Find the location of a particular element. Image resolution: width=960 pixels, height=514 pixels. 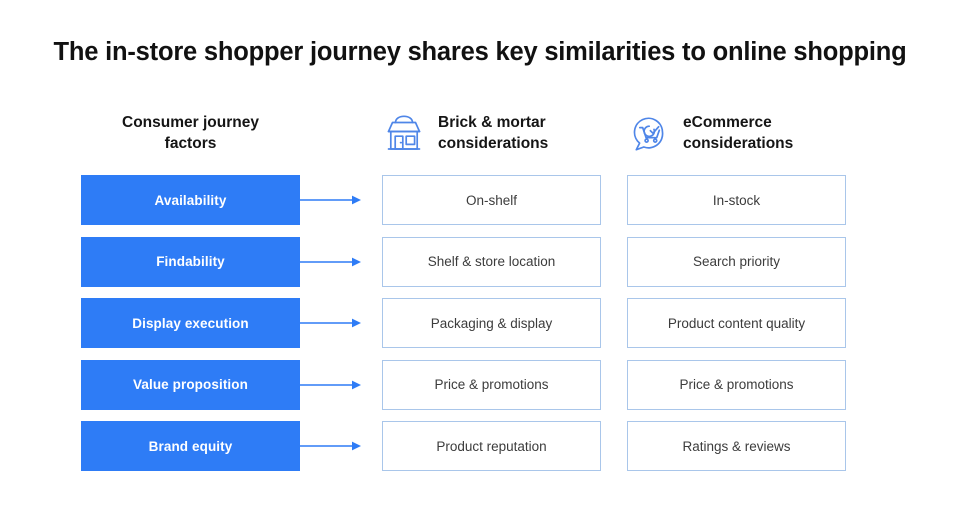

column-header-line1: Consumer journey is located at coordinates (190, 122).